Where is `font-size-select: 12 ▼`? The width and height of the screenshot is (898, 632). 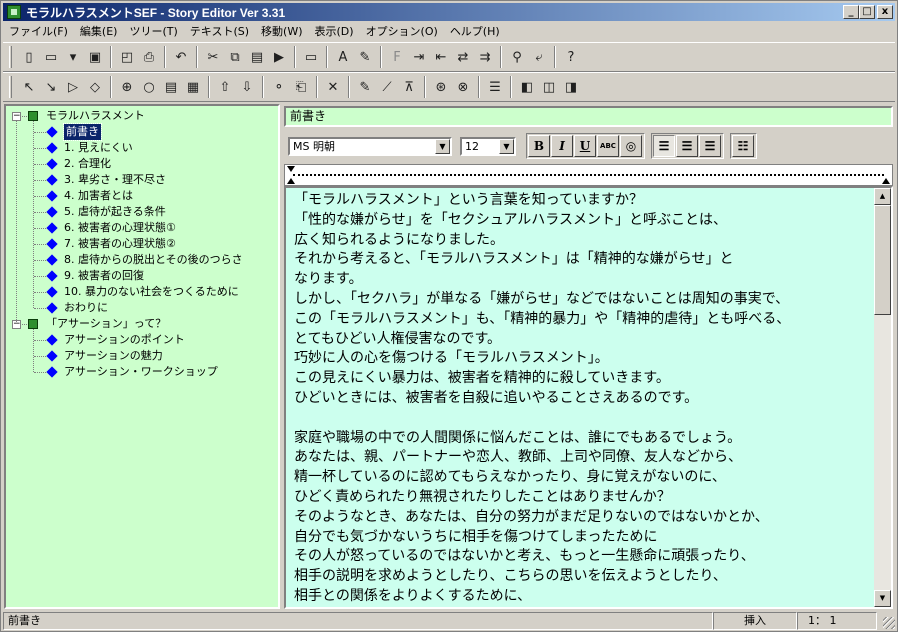
font-size-select: 12 ▼ is located at coordinates (488, 146).